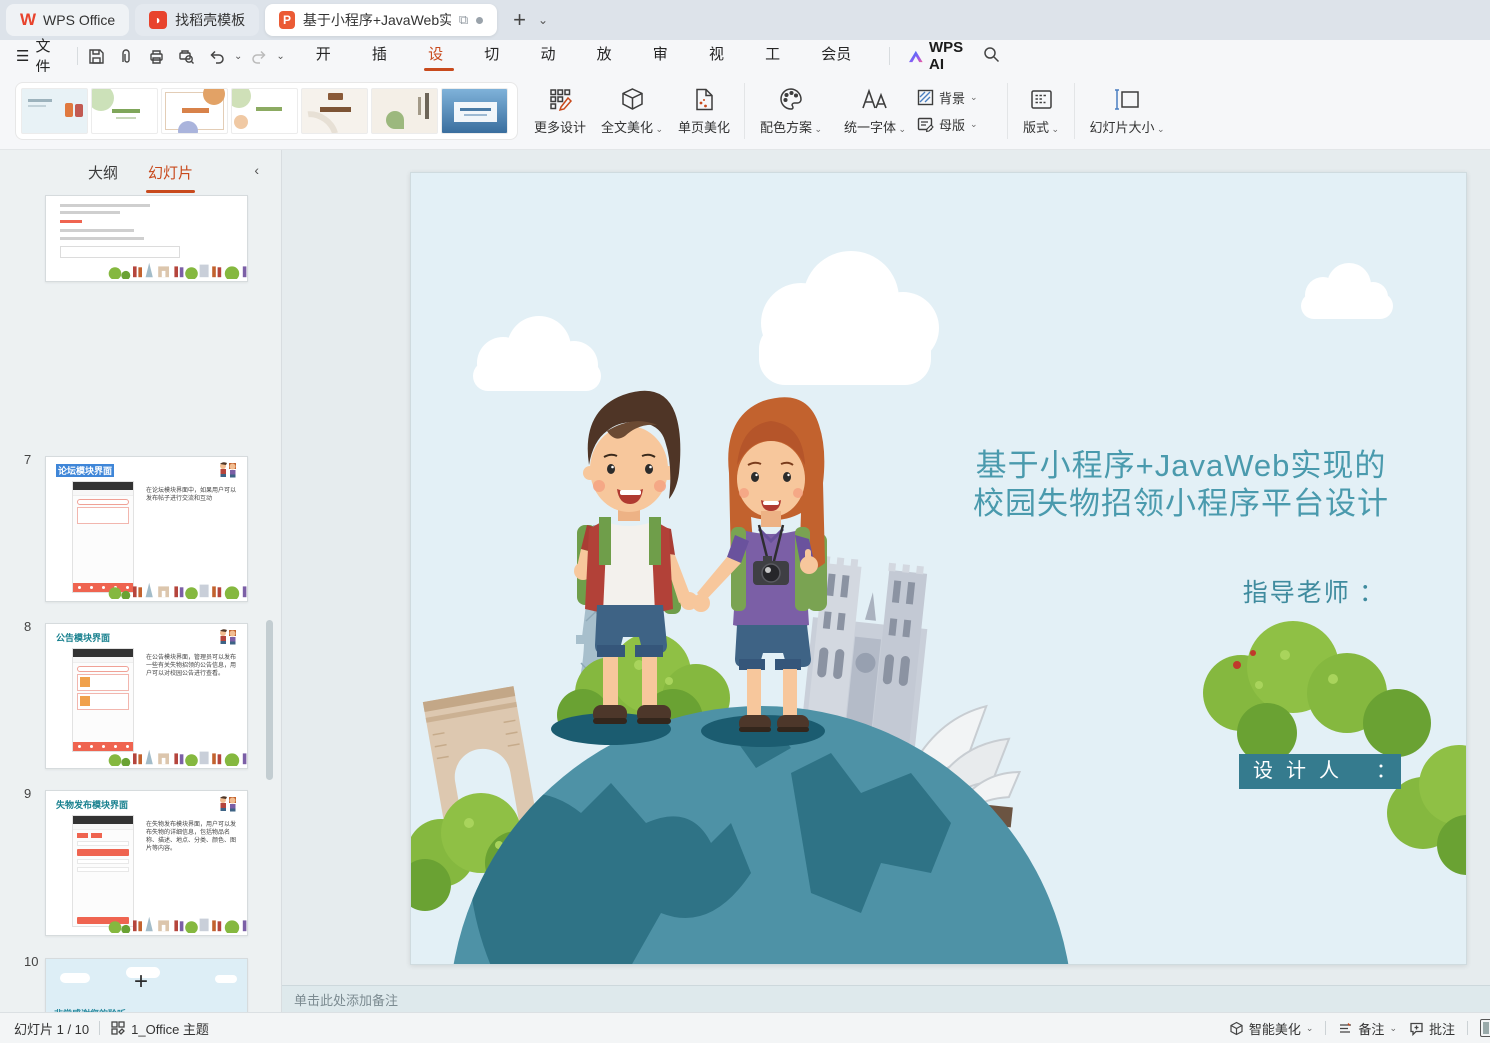  Describe the element at coordinates (1320, 771) in the screenshot. I see `designer-box: 设 计 人 ：` at that location.